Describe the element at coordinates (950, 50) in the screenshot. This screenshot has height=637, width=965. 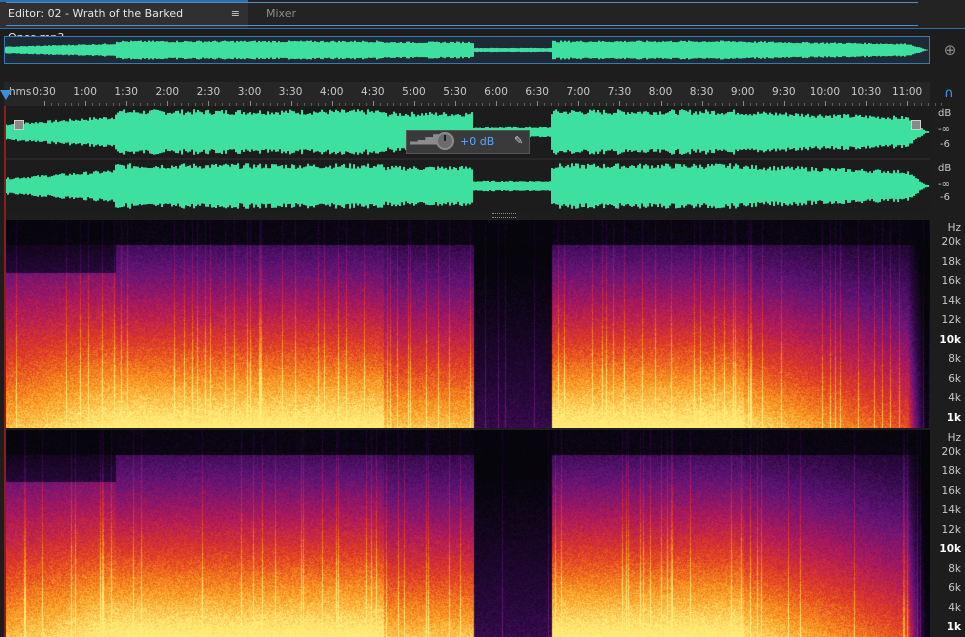
I see `zoom-icon: ⊕` at that location.